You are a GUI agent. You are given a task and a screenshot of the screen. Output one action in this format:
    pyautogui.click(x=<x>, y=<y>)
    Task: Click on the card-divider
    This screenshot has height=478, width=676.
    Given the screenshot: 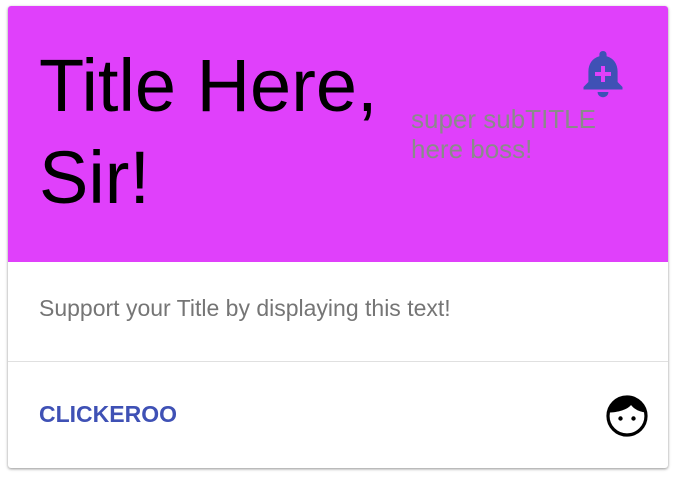 What is the action you would take?
    pyautogui.click(x=338, y=361)
    